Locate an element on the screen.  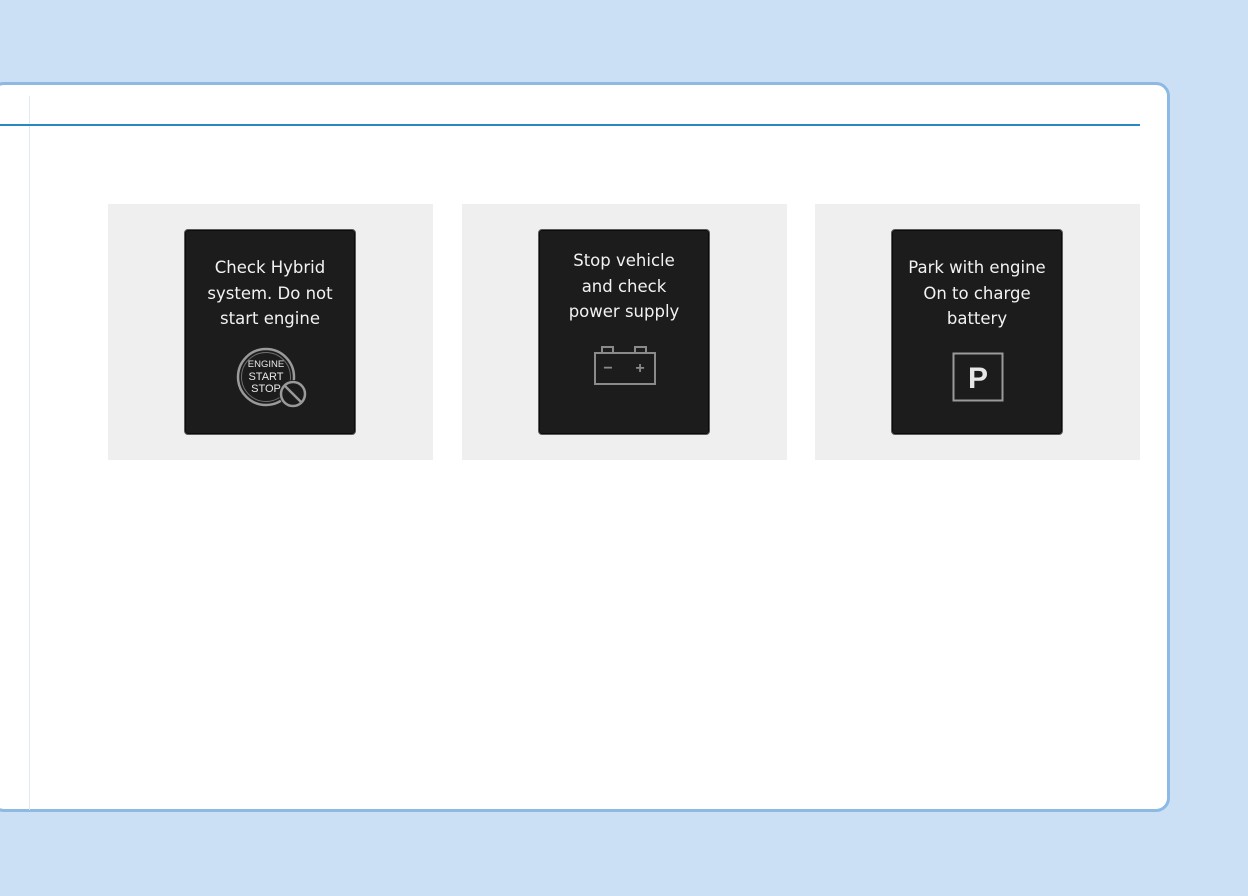
battery-plus-symbol: + is located at coordinates (639, 368).